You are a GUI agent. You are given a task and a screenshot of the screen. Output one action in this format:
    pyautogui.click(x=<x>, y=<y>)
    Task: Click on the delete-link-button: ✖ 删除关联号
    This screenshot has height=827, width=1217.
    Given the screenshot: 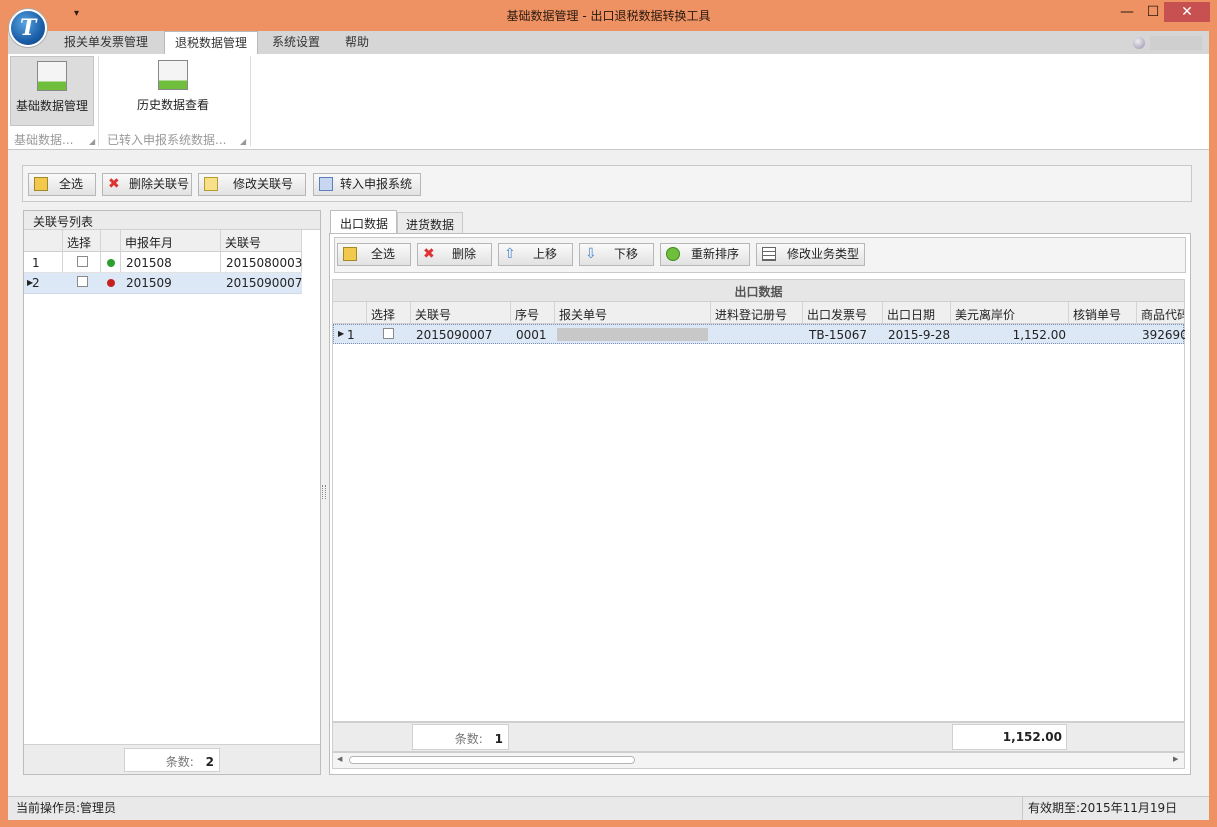 What is the action you would take?
    pyautogui.click(x=147, y=184)
    